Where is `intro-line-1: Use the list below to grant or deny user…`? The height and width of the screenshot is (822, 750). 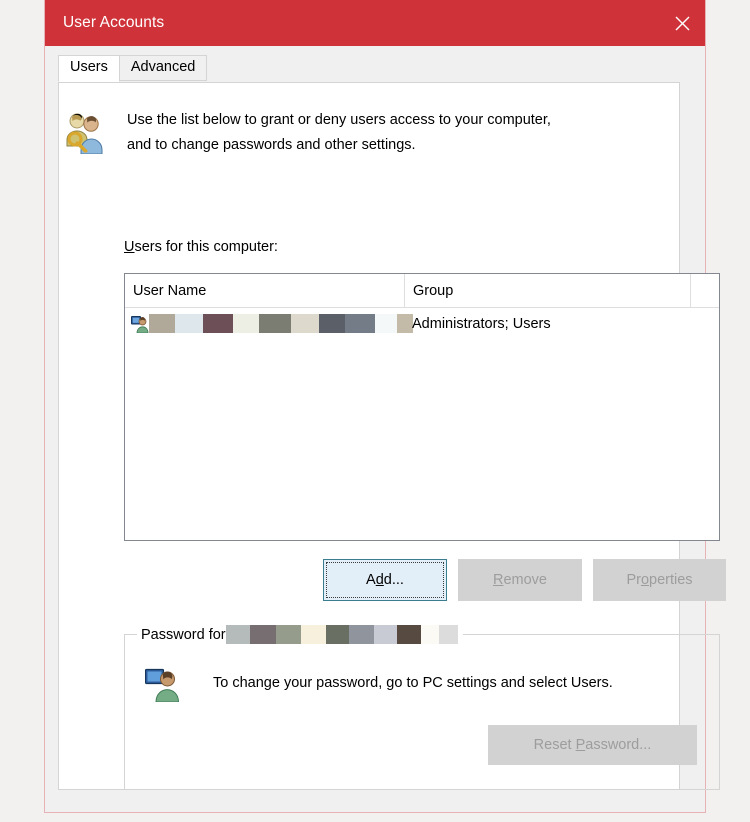
intro-line-1: Use the list below to grant or deny user… is located at coordinates (339, 120).